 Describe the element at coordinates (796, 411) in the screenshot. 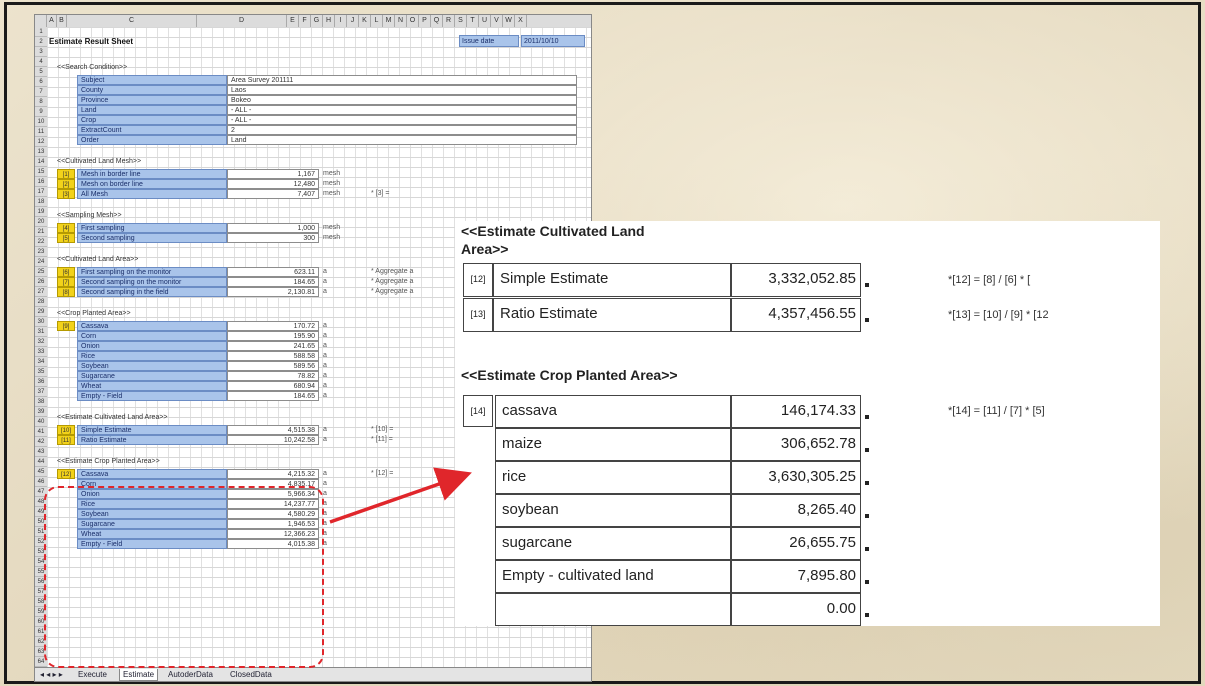

I see `zoom-crop-value: 146,174.33` at that location.